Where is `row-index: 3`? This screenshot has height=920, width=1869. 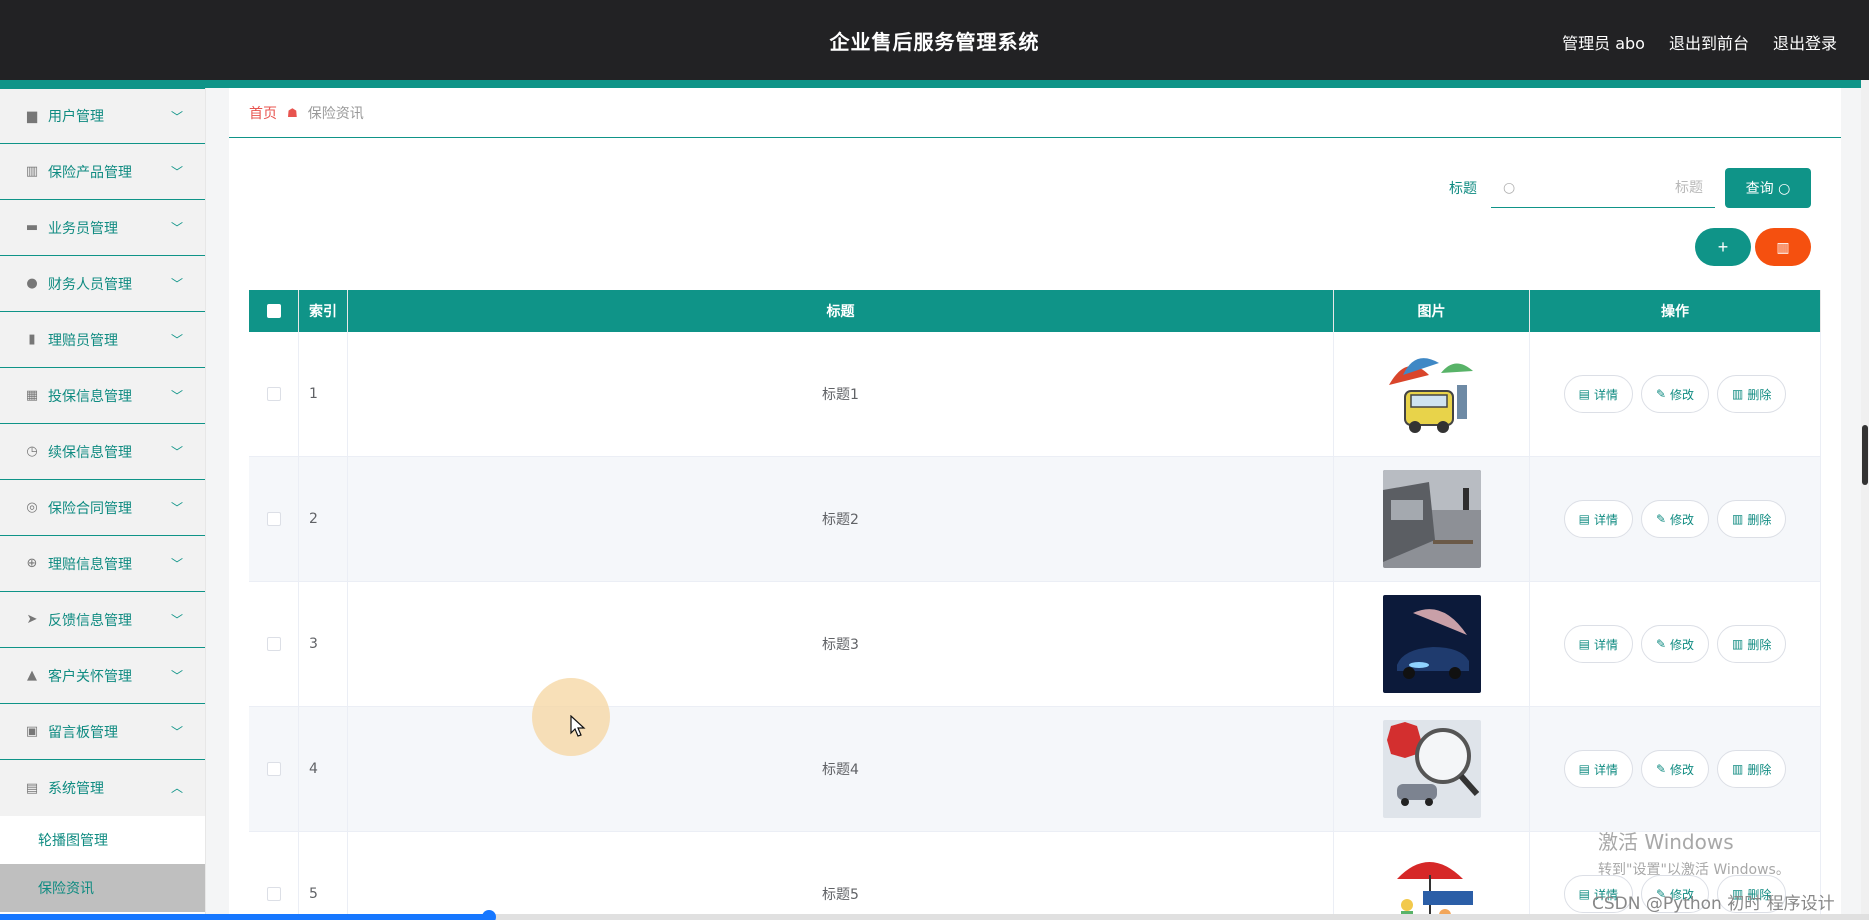
row-index: 3 is located at coordinates (323, 644).